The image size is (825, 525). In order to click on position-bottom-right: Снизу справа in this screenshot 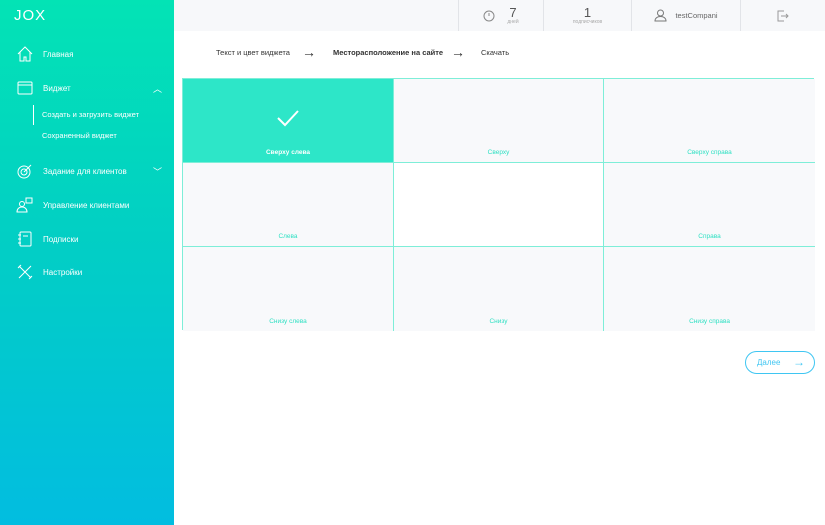, I will do `click(709, 289)`.